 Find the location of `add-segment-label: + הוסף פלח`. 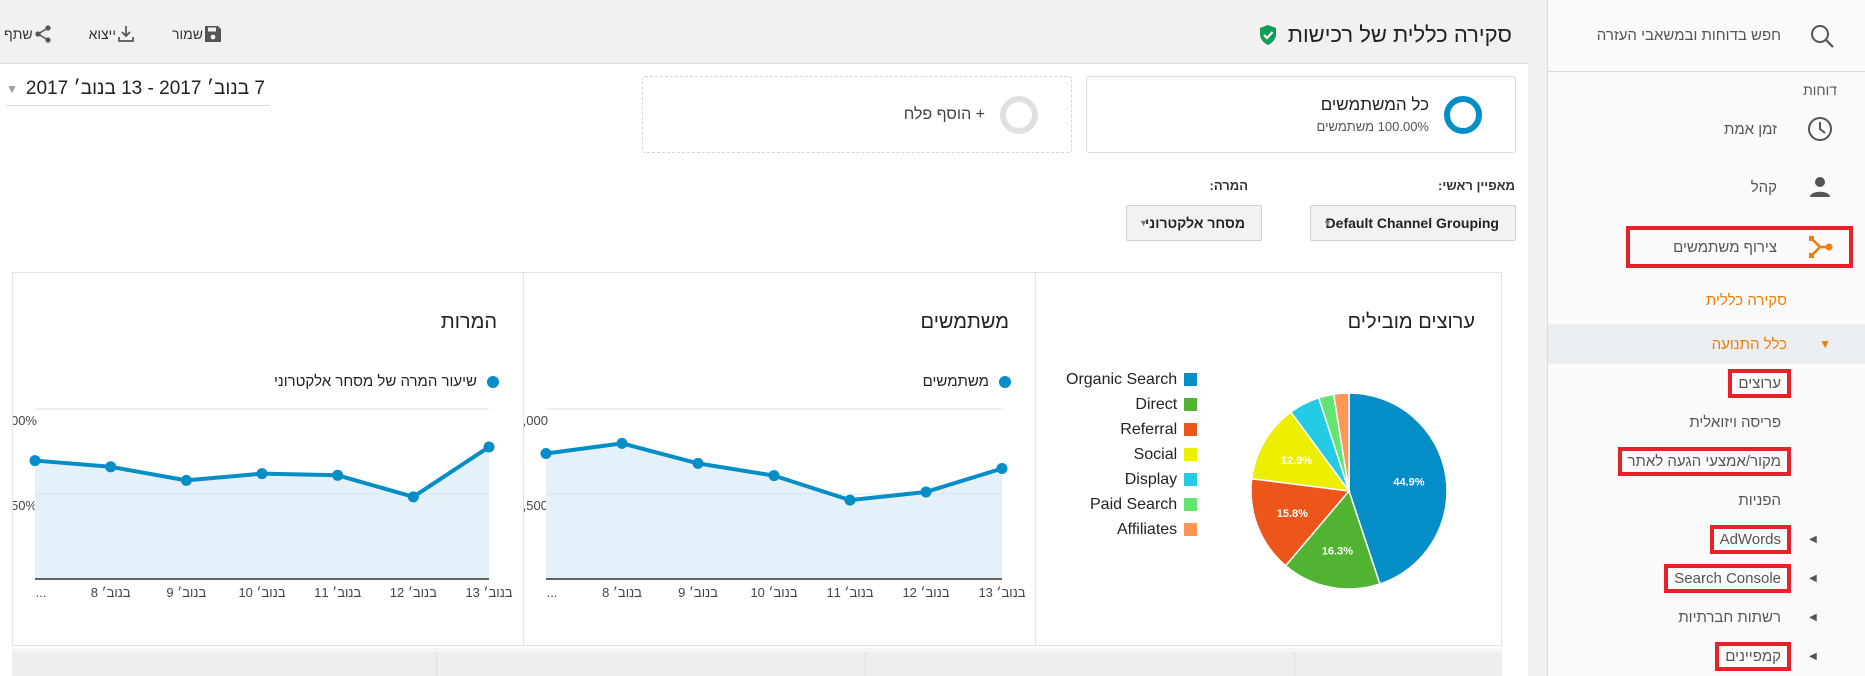

add-segment-label: + הוסף פלח is located at coordinates (944, 114).